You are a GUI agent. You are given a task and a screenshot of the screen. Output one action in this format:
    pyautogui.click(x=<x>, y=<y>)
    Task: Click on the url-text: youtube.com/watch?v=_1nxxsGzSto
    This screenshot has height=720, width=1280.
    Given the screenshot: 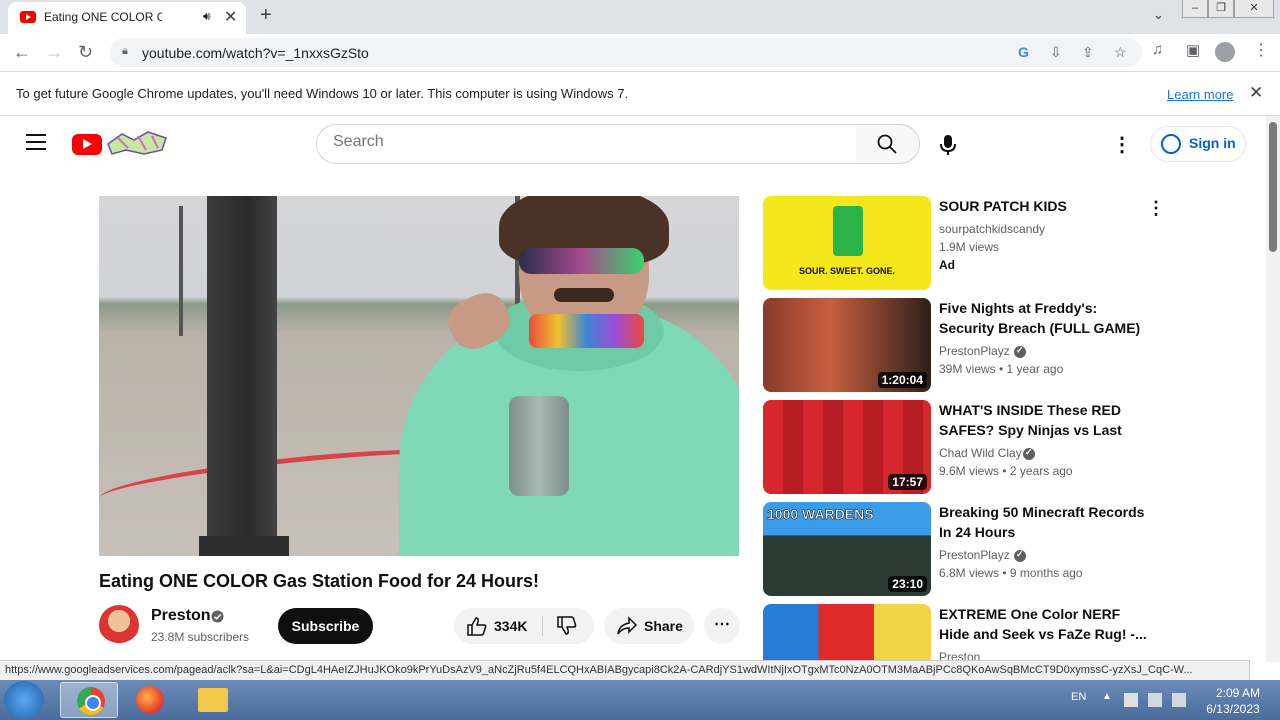 What is the action you would take?
    pyautogui.click(x=255, y=53)
    